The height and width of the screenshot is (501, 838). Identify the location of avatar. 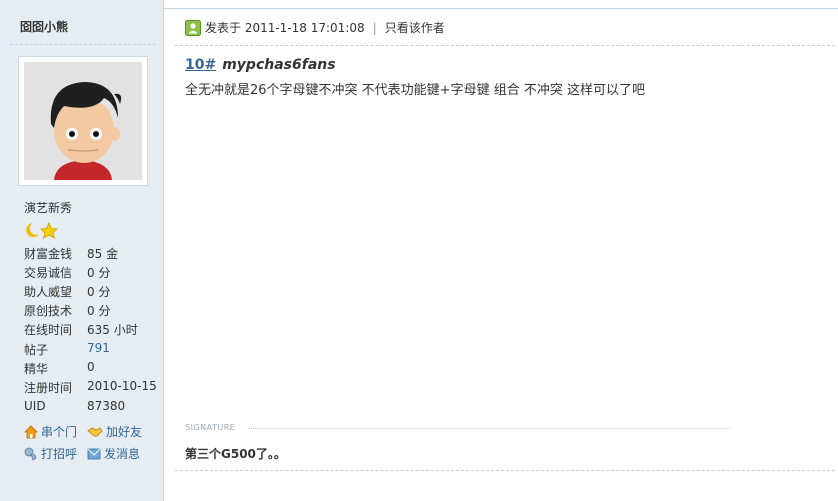
(83, 121).